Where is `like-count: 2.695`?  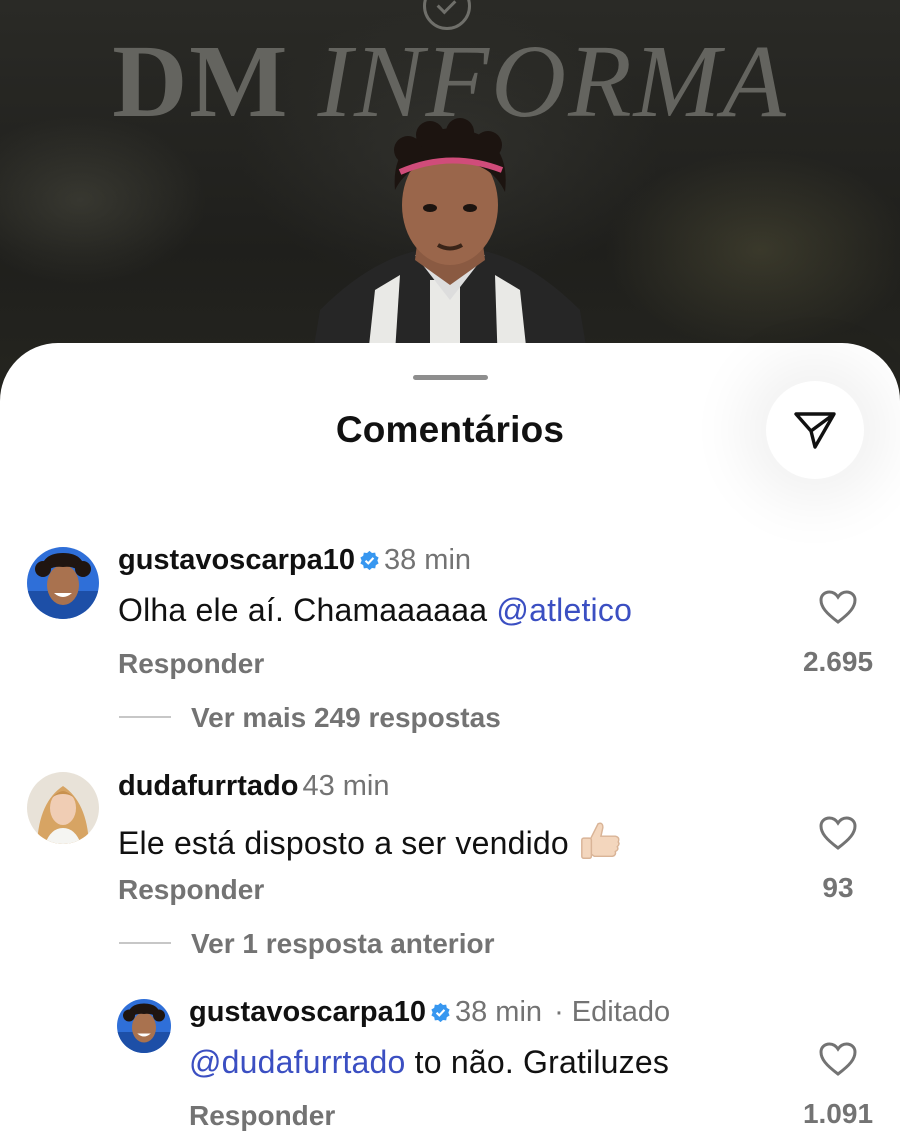 like-count: 2.695 is located at coordinates (838, 661).